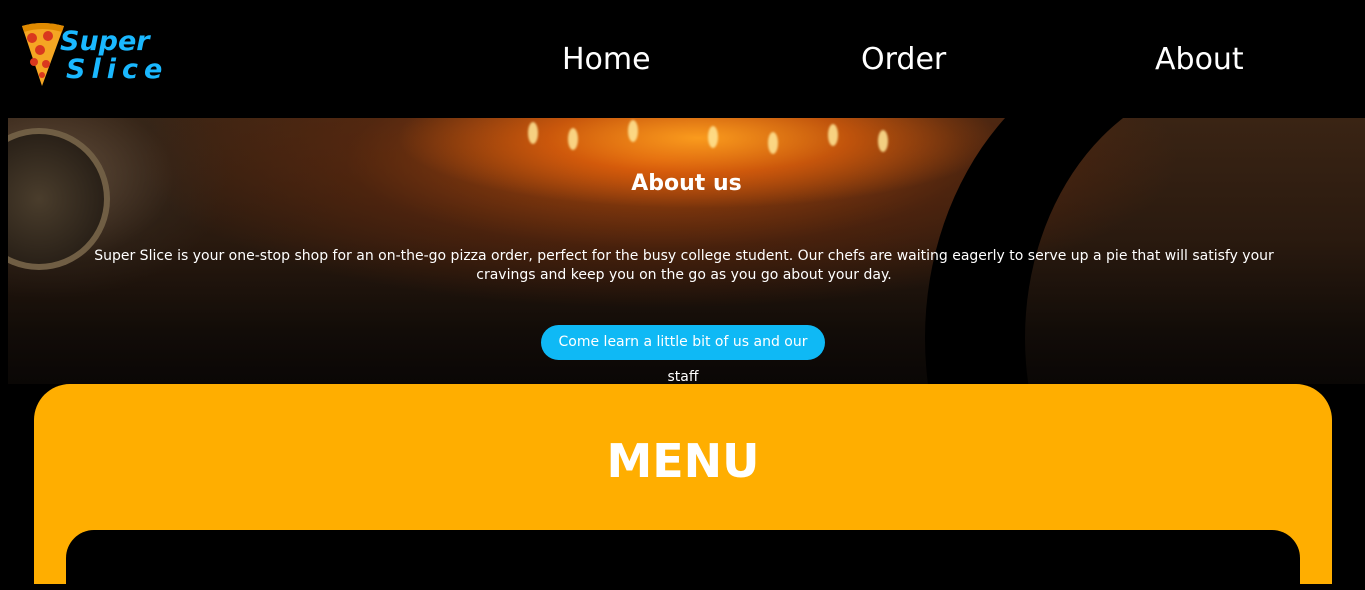 Image resolution: width=1365 pixels, height=590 pixels. What do you see at coordinates (686, 183) in the screenshot?
I see `about-title: About us` at bounding box center [686, 183].